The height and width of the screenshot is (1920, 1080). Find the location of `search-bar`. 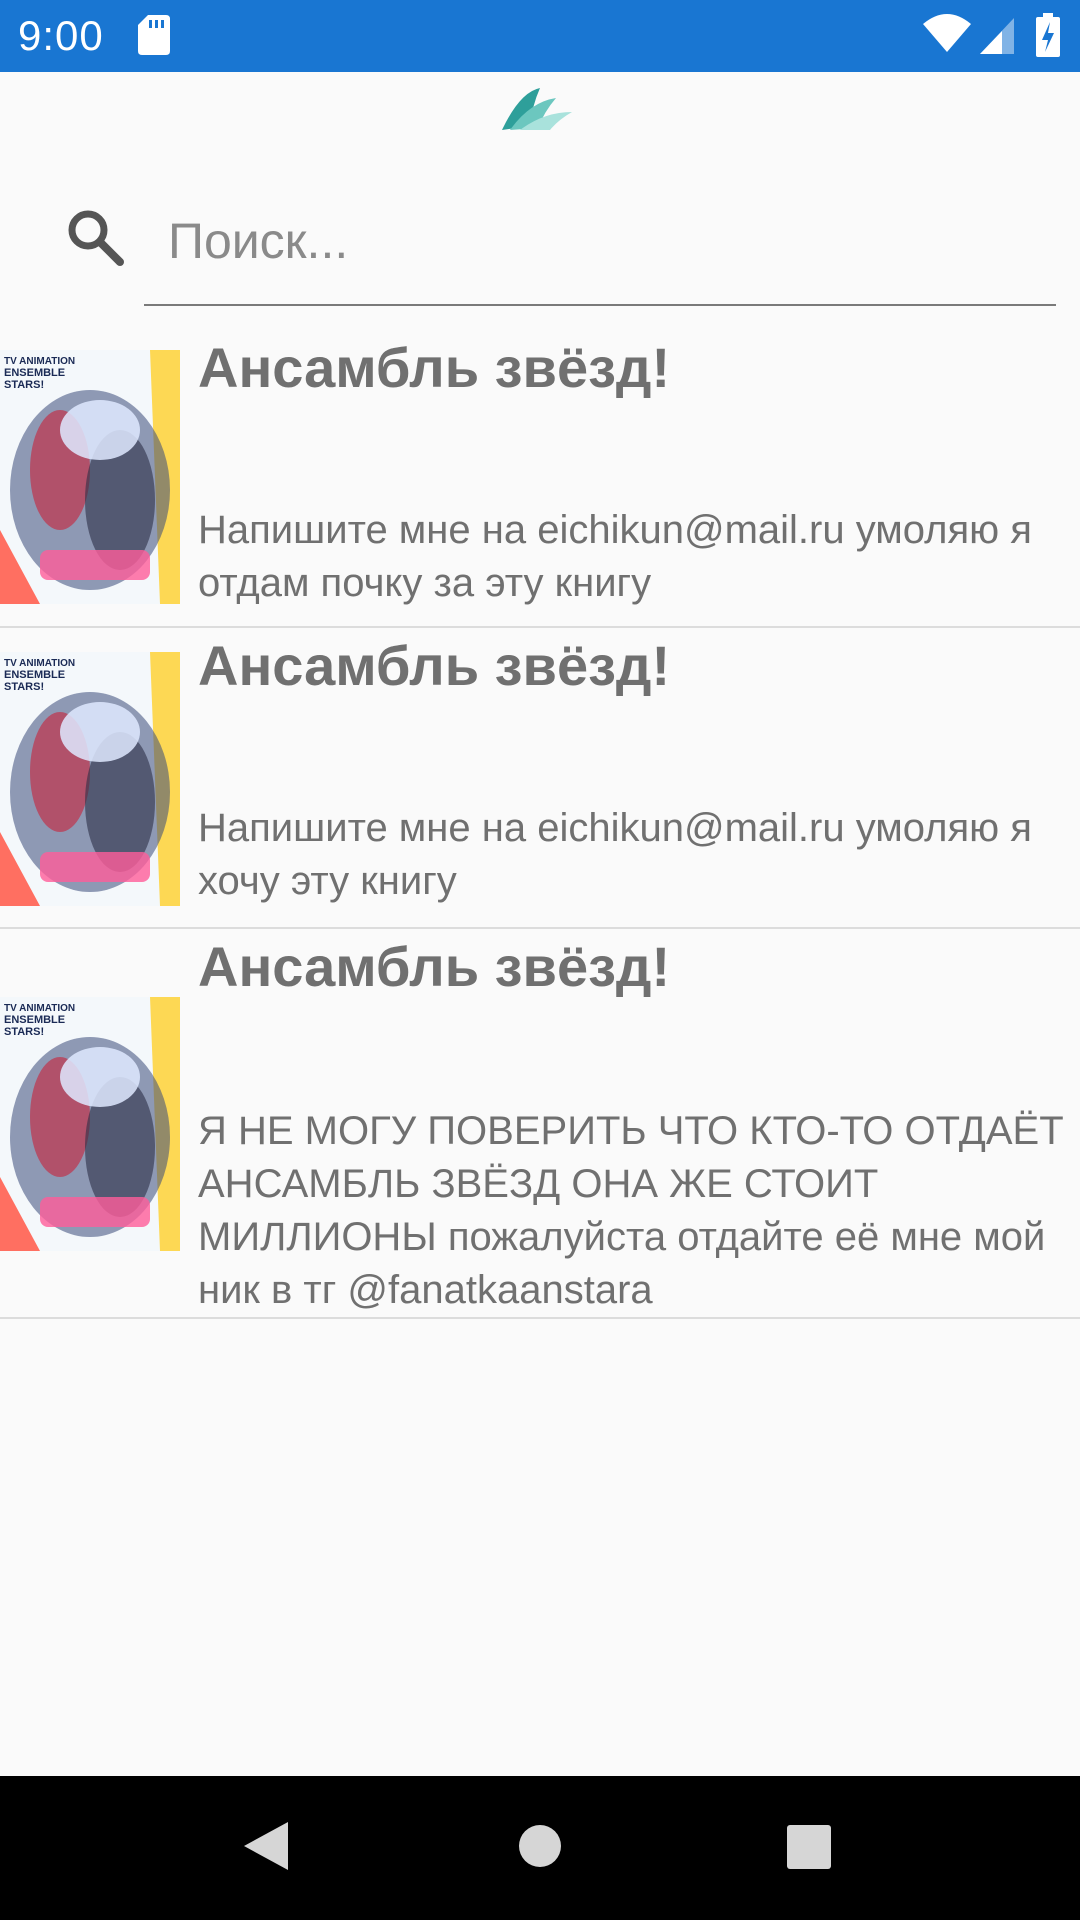

search-bar is located at coordinates (540, 249).